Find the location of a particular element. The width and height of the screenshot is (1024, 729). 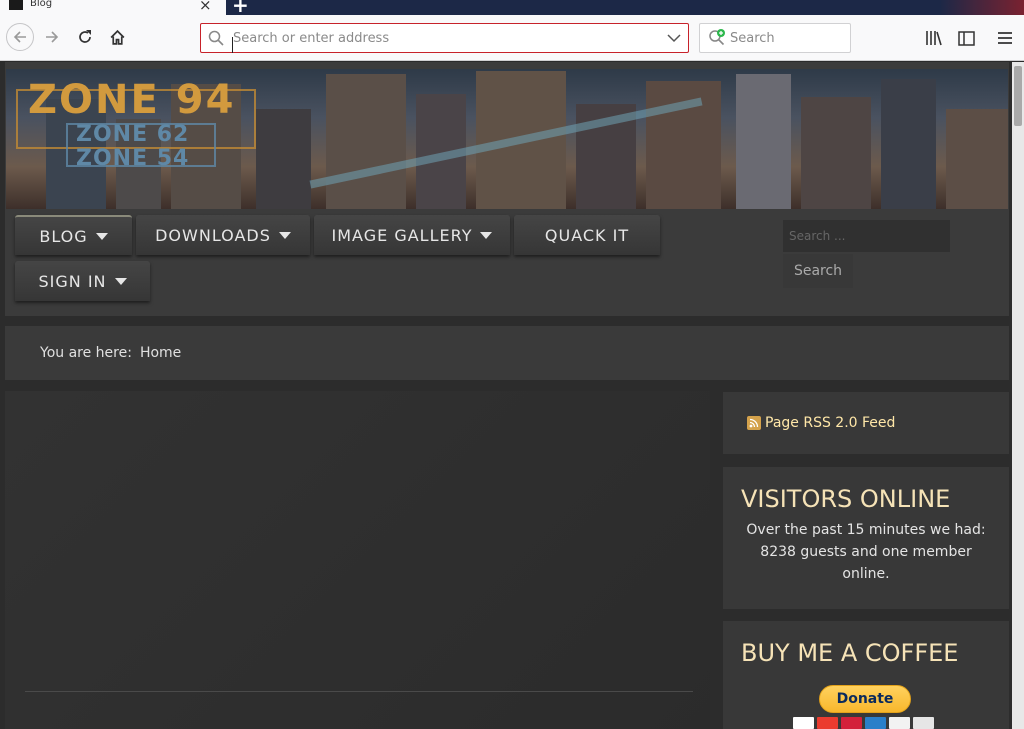

address-input is located at coordinates (443, 38).